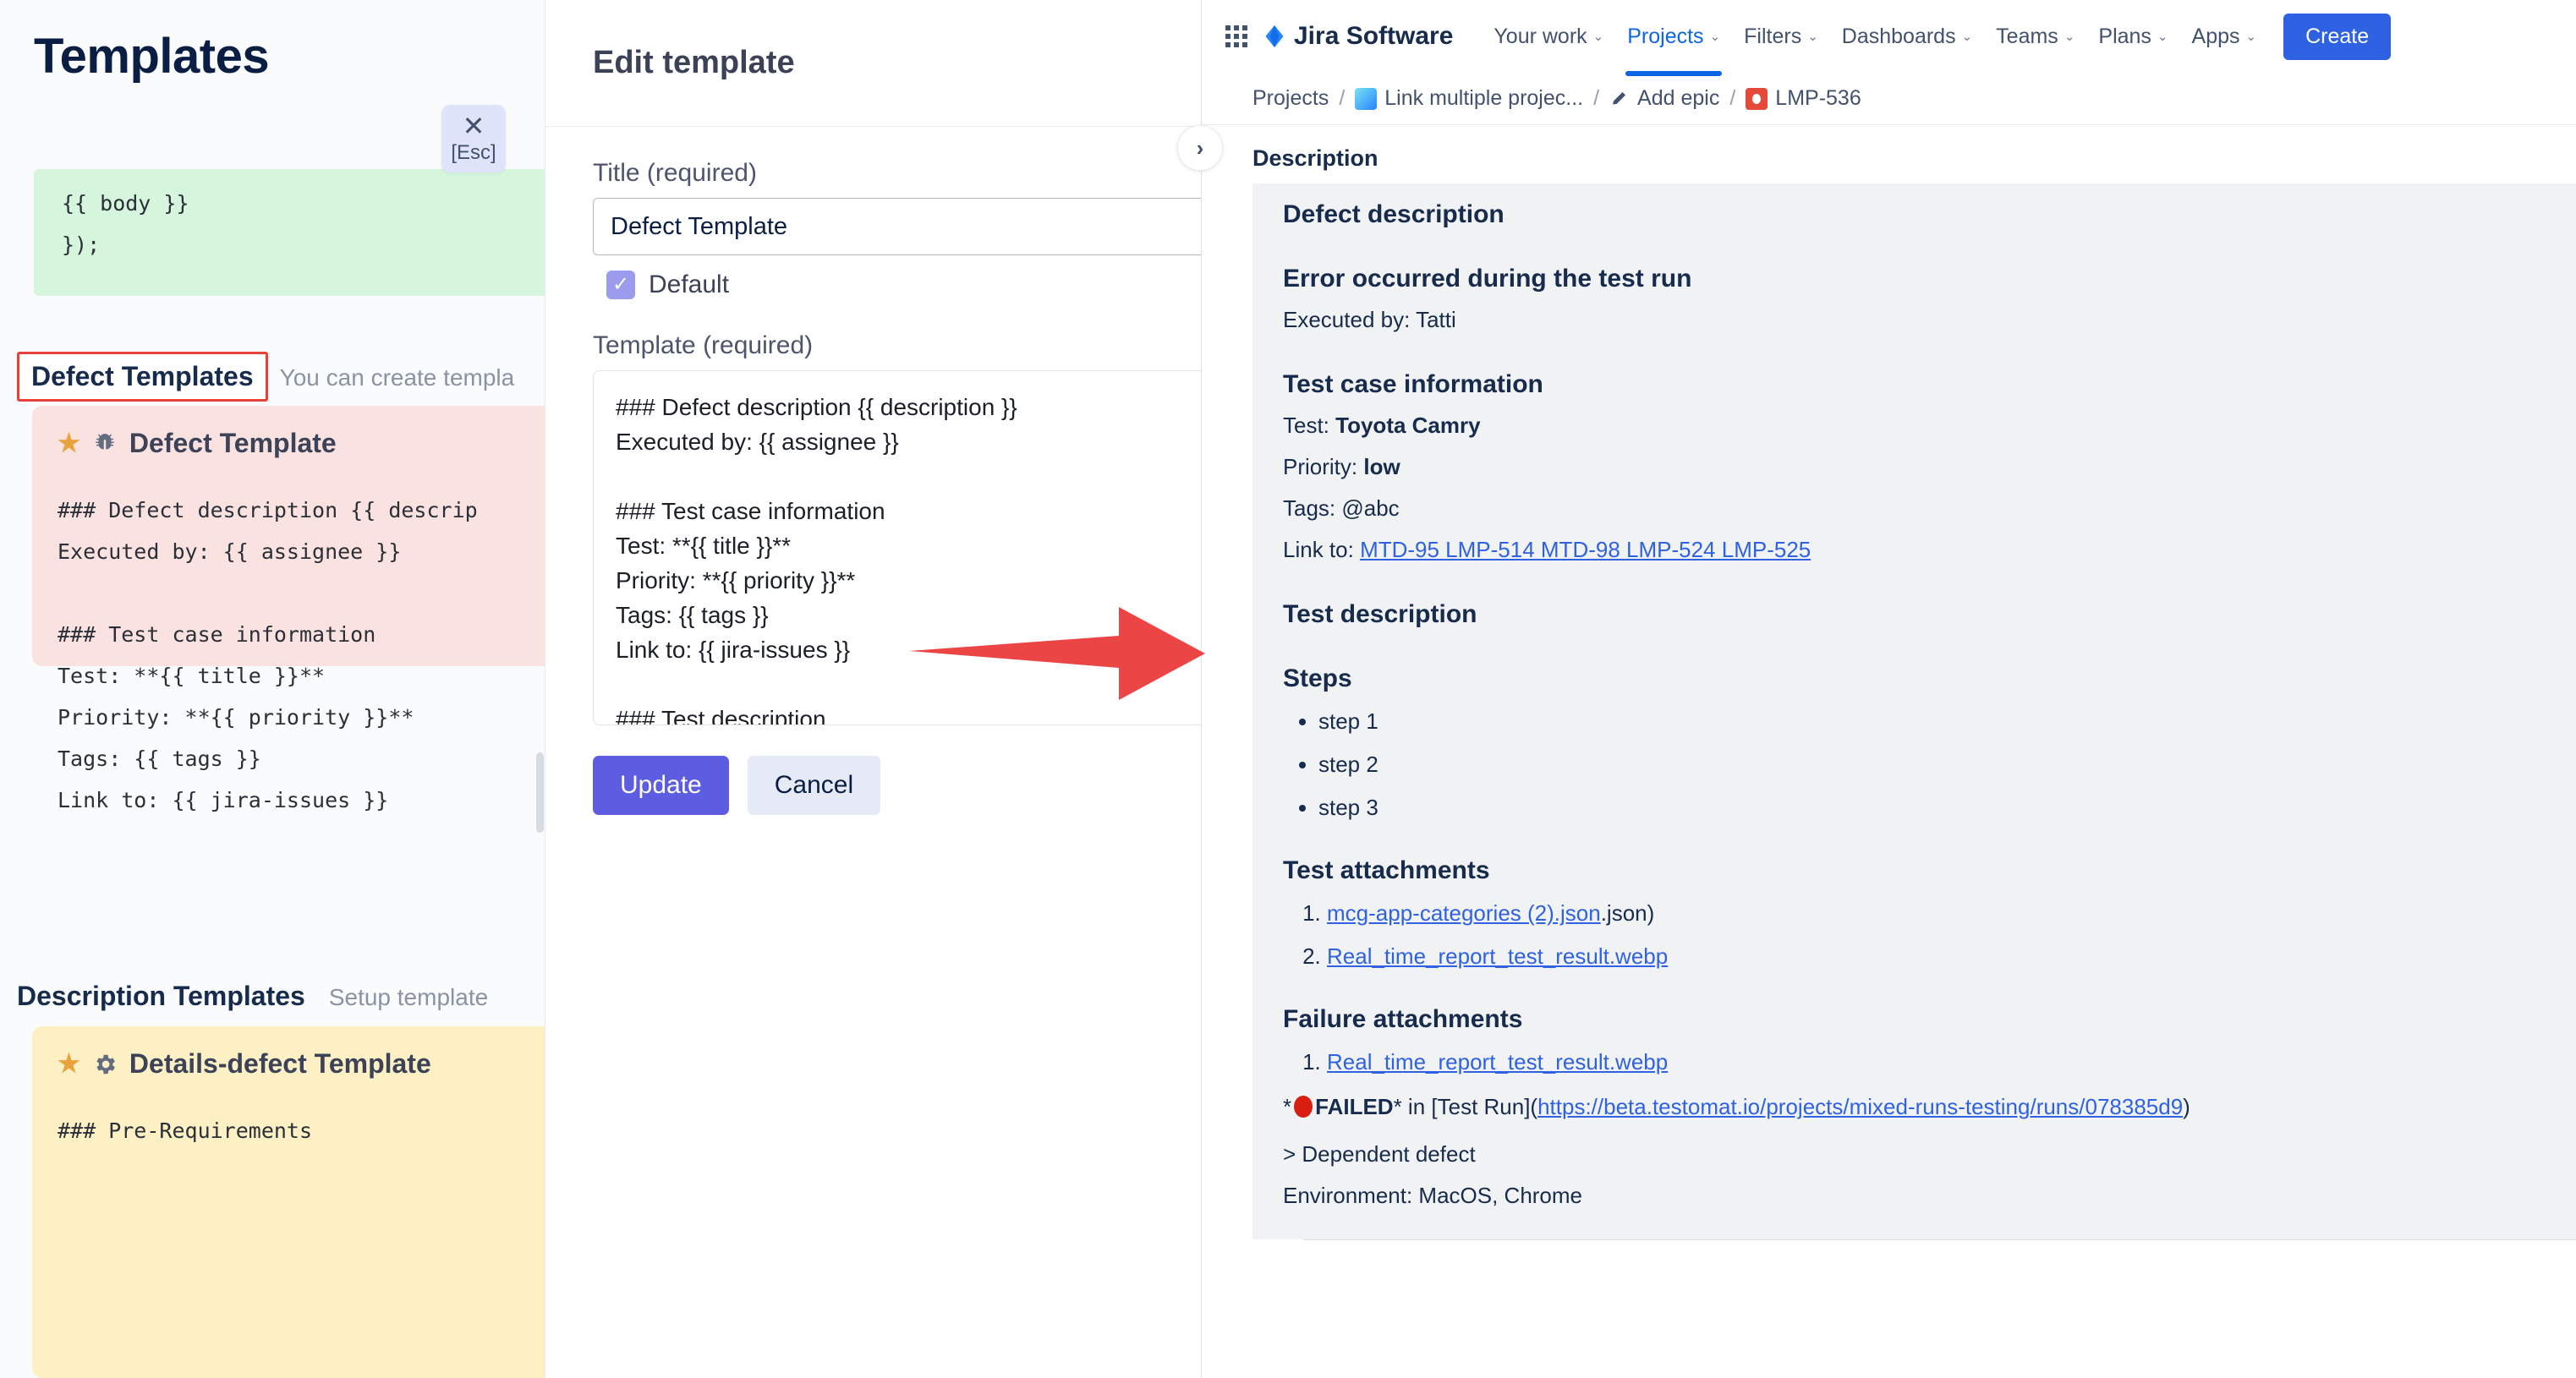  I want to click on attachment-suffix: .json), so click(1627, 914).